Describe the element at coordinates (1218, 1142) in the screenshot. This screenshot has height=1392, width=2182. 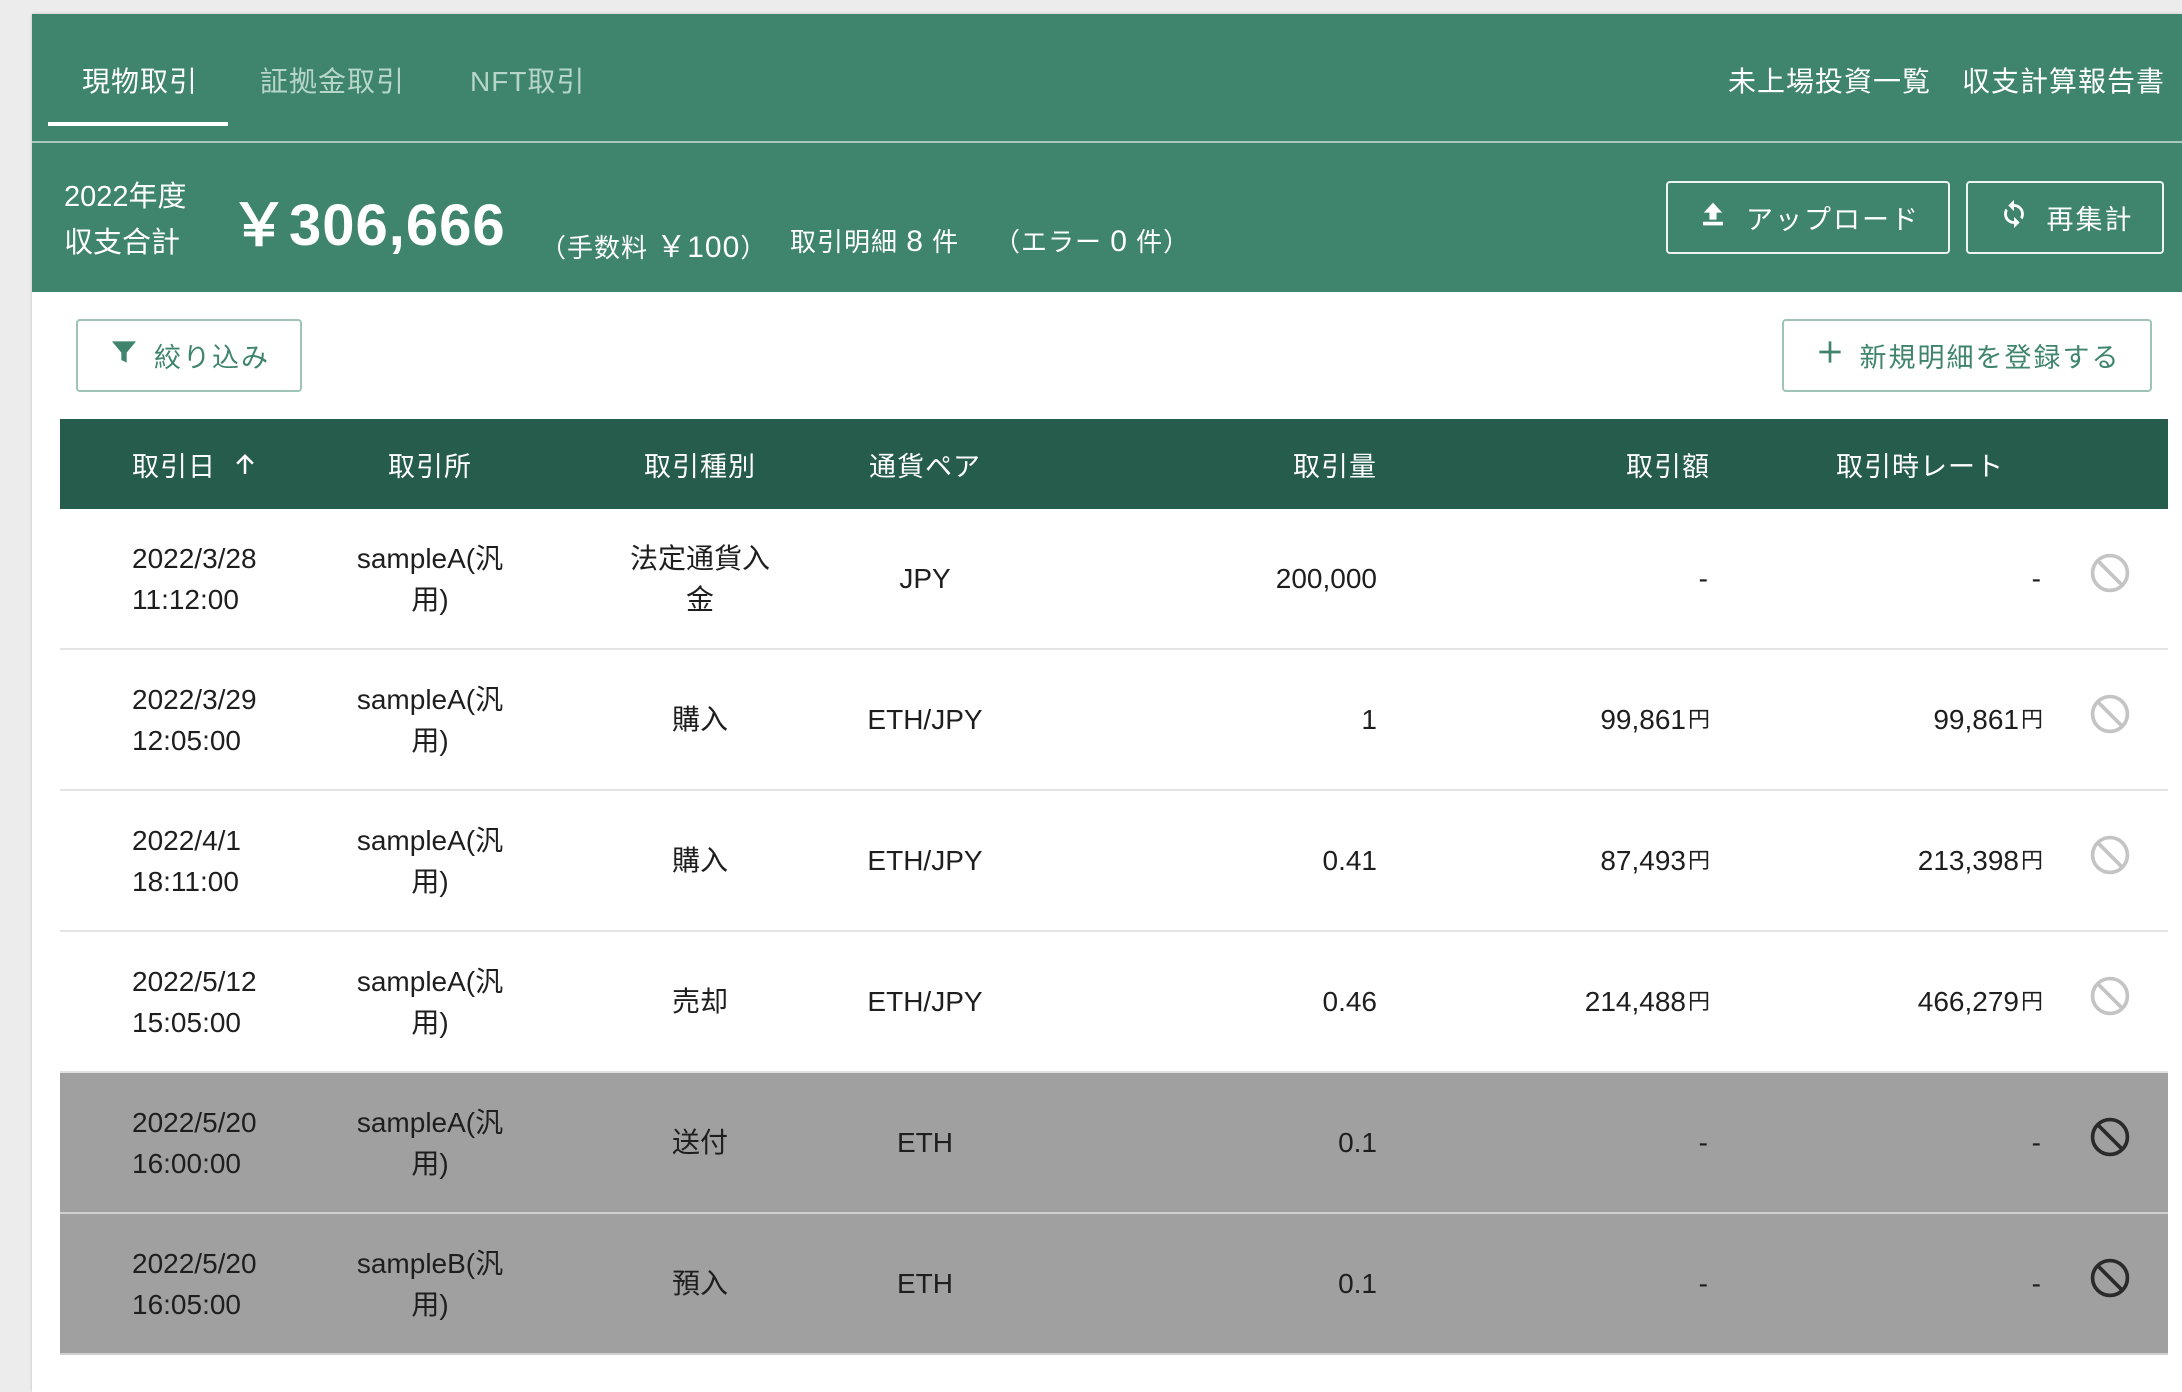
I see `quantity-cell: 0.1` at that location.